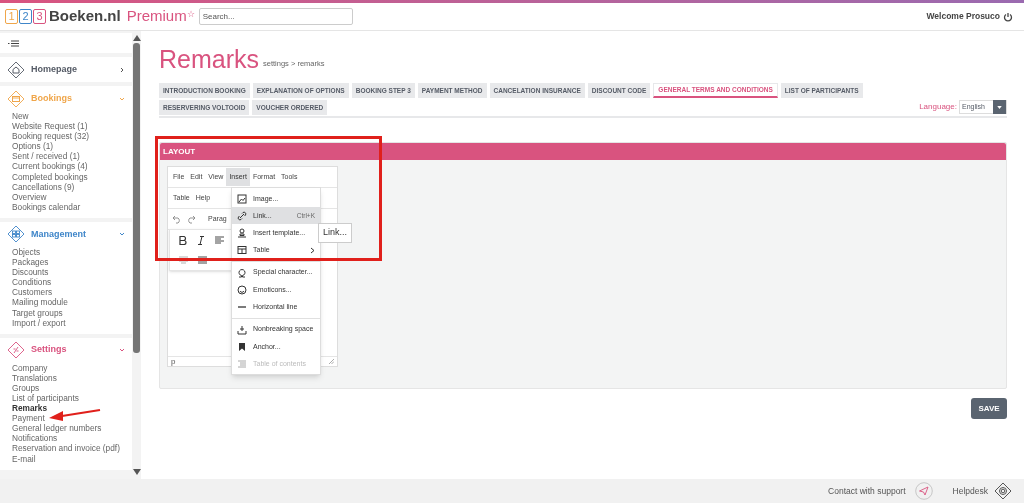  I want to click on sidebar-link: Overview, so click(72, 196).